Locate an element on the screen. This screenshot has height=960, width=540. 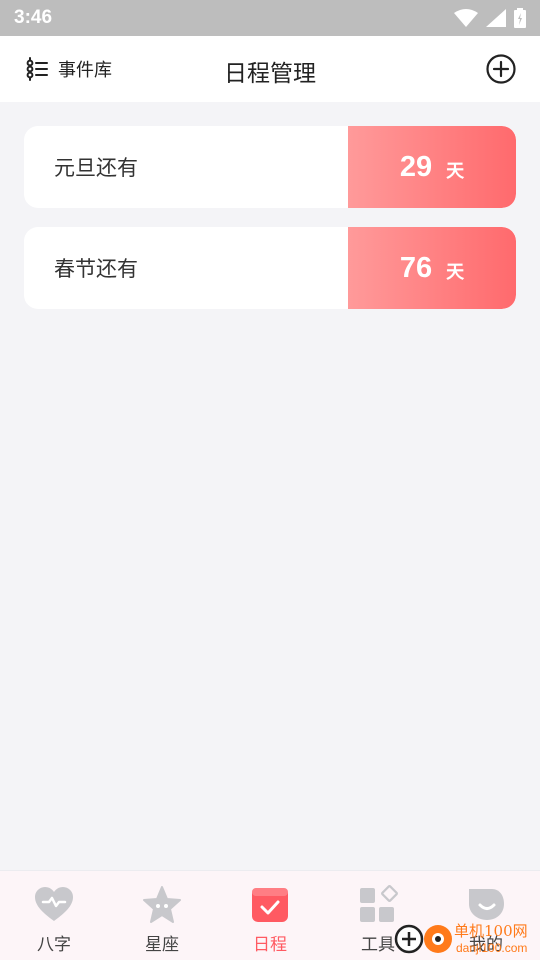
watermark-logo-icon is located at coordinates (423, 939).